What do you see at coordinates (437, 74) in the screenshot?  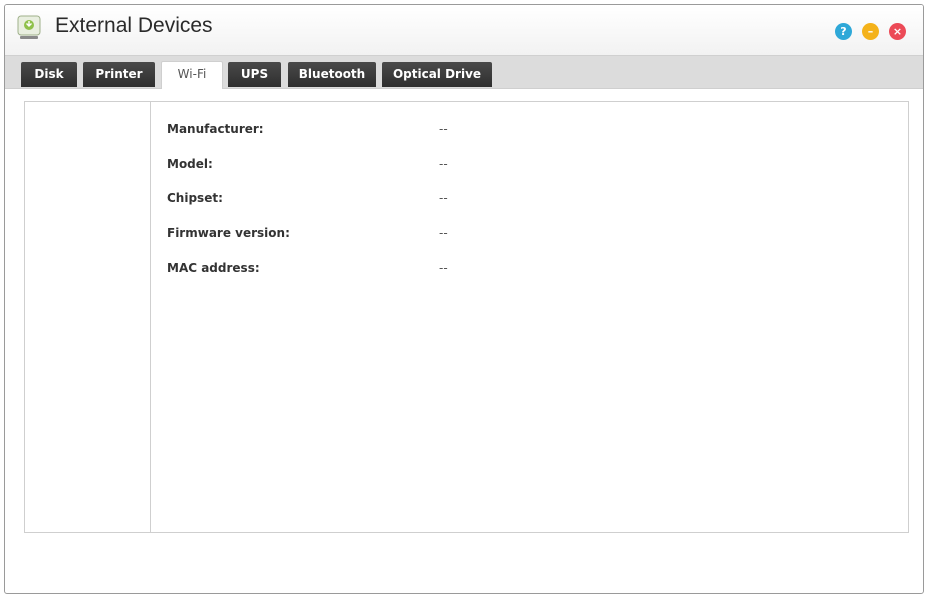 I see `tab-optical-drive: Optical Drive` at bounding box center [437, 74].